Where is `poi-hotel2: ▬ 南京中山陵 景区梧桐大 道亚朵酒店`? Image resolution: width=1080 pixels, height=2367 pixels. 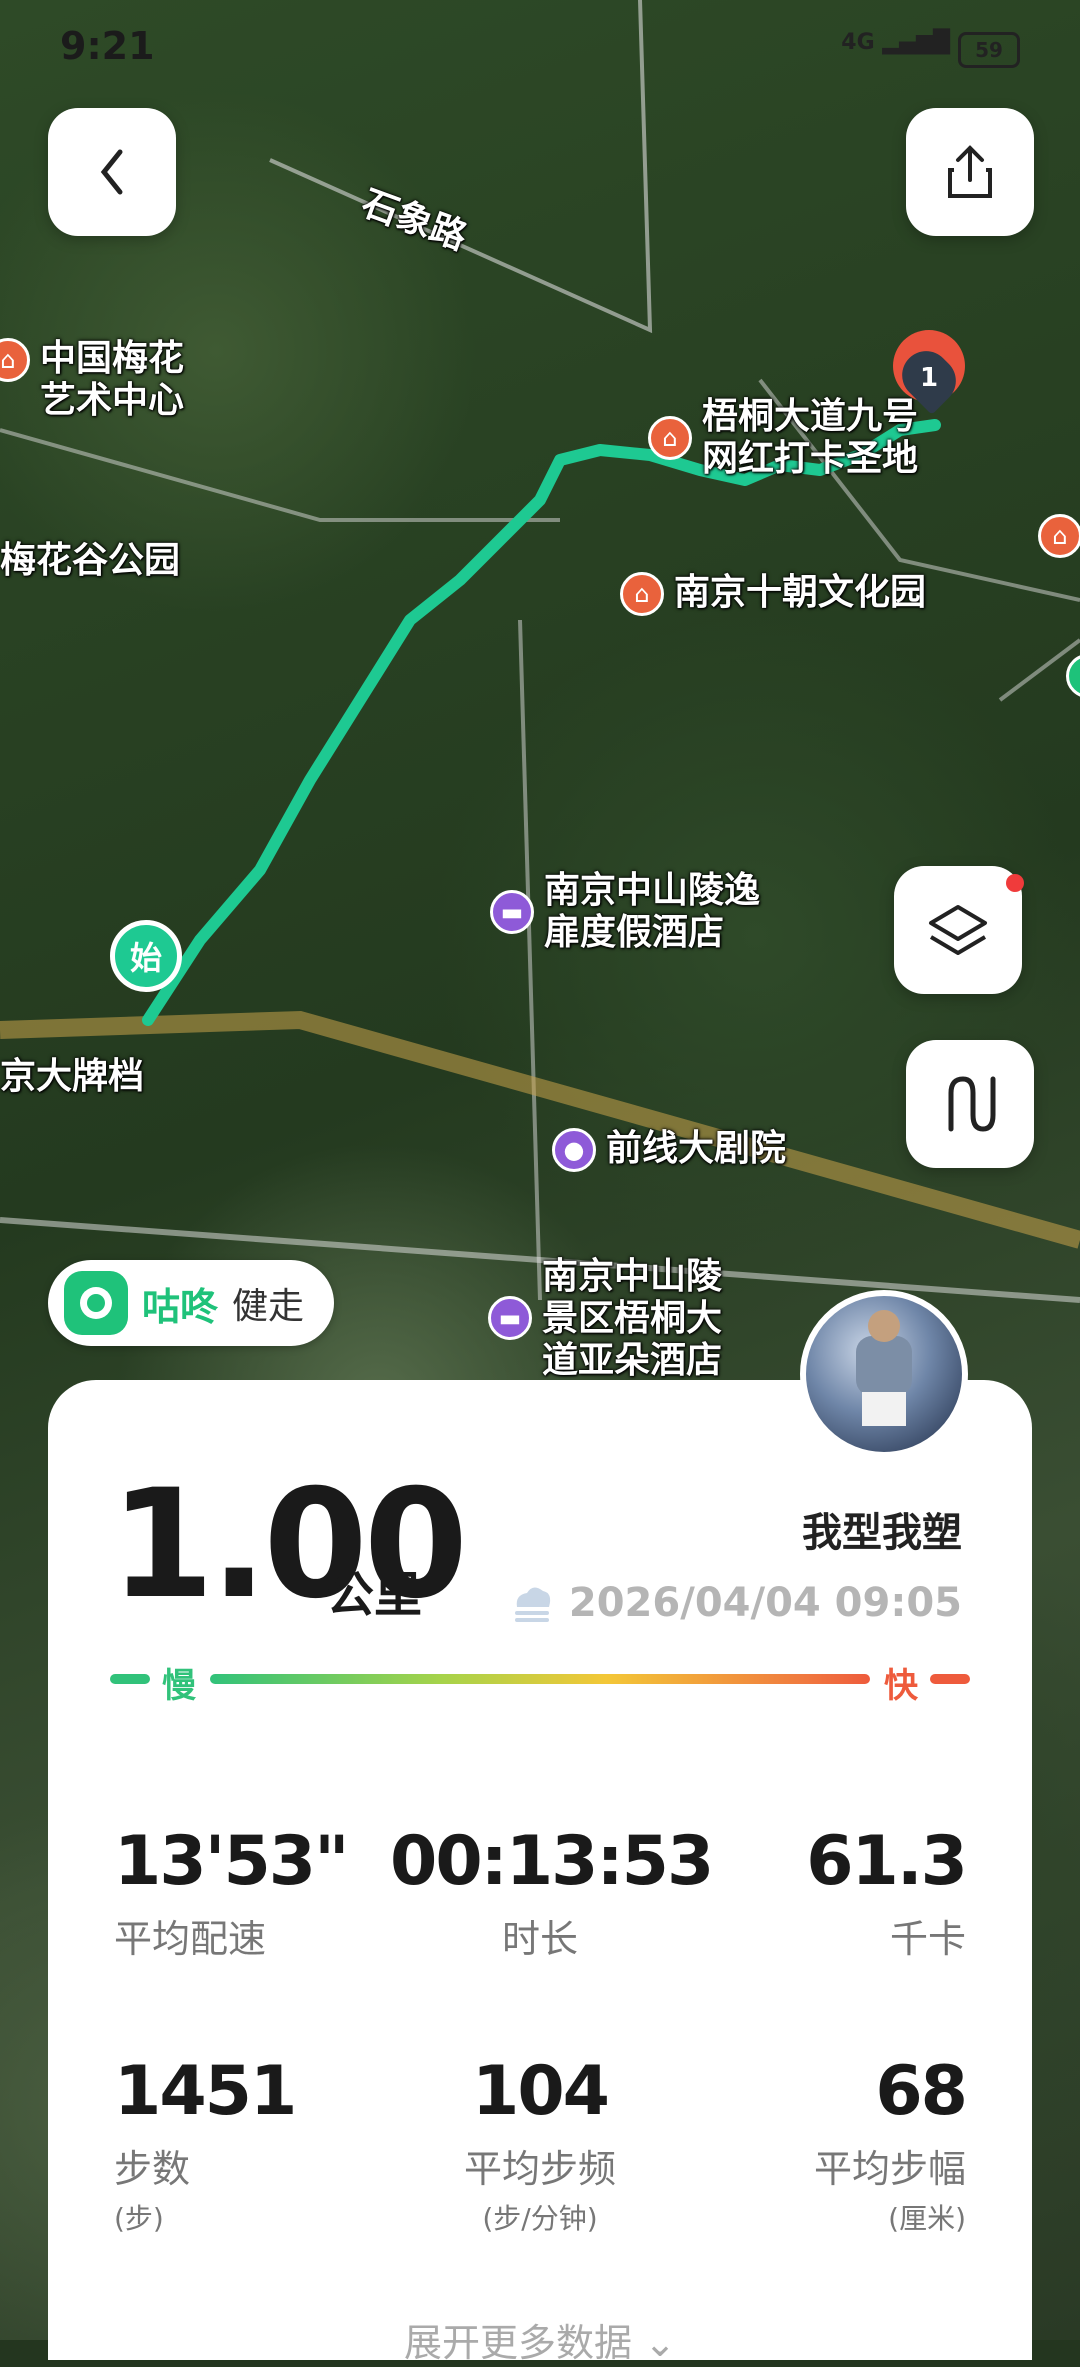
poi-hotel2: ▬ 南京中山陵 景区梧桐大 道亚朵酒店 is located at coordinates (605, 1319).